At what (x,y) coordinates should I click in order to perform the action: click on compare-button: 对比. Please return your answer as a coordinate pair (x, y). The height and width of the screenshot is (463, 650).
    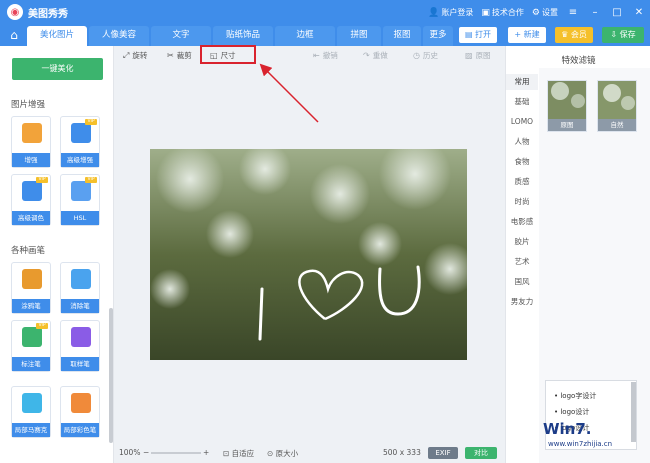
    Looking at the image, I should click on (481, 453).